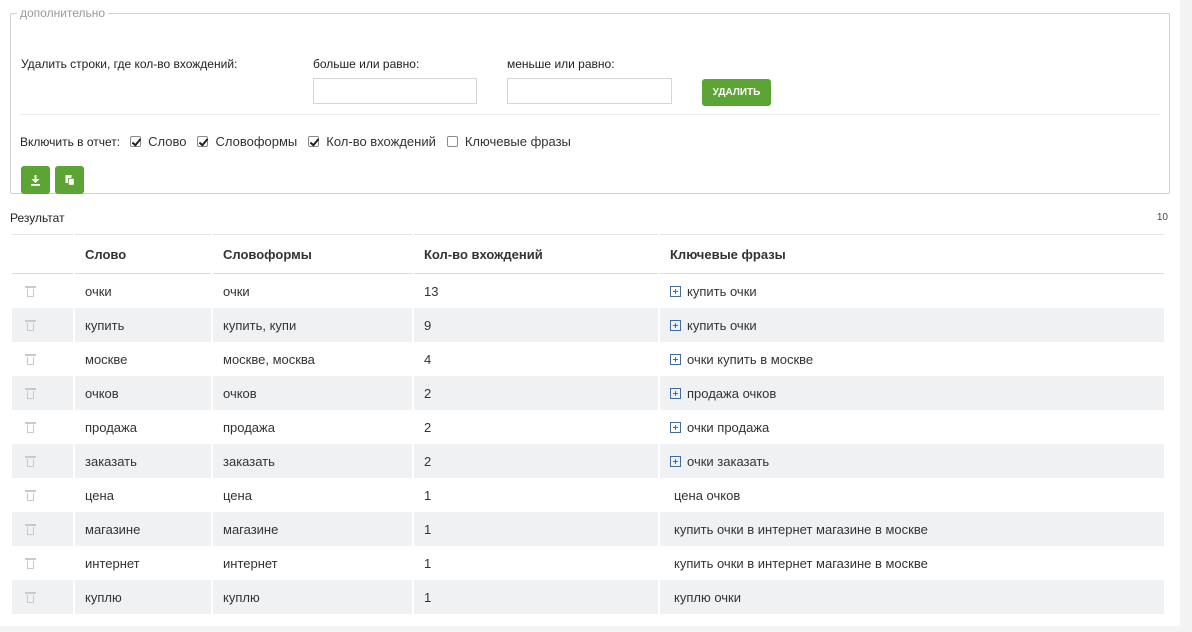 The width and height of the screenshot is (1192, 632). Describe the element at coordinates (912, 254) in the screenshot. I see `header-phrases: Ключевые фразы` at that location.